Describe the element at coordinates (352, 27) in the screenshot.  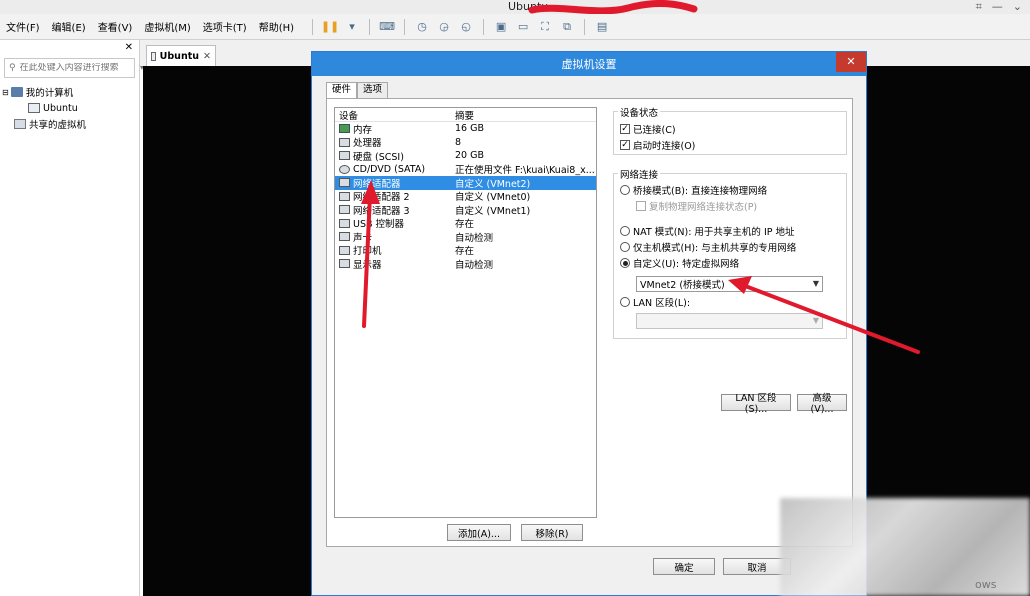
I see `dropdown-icon: ▾` at that location.